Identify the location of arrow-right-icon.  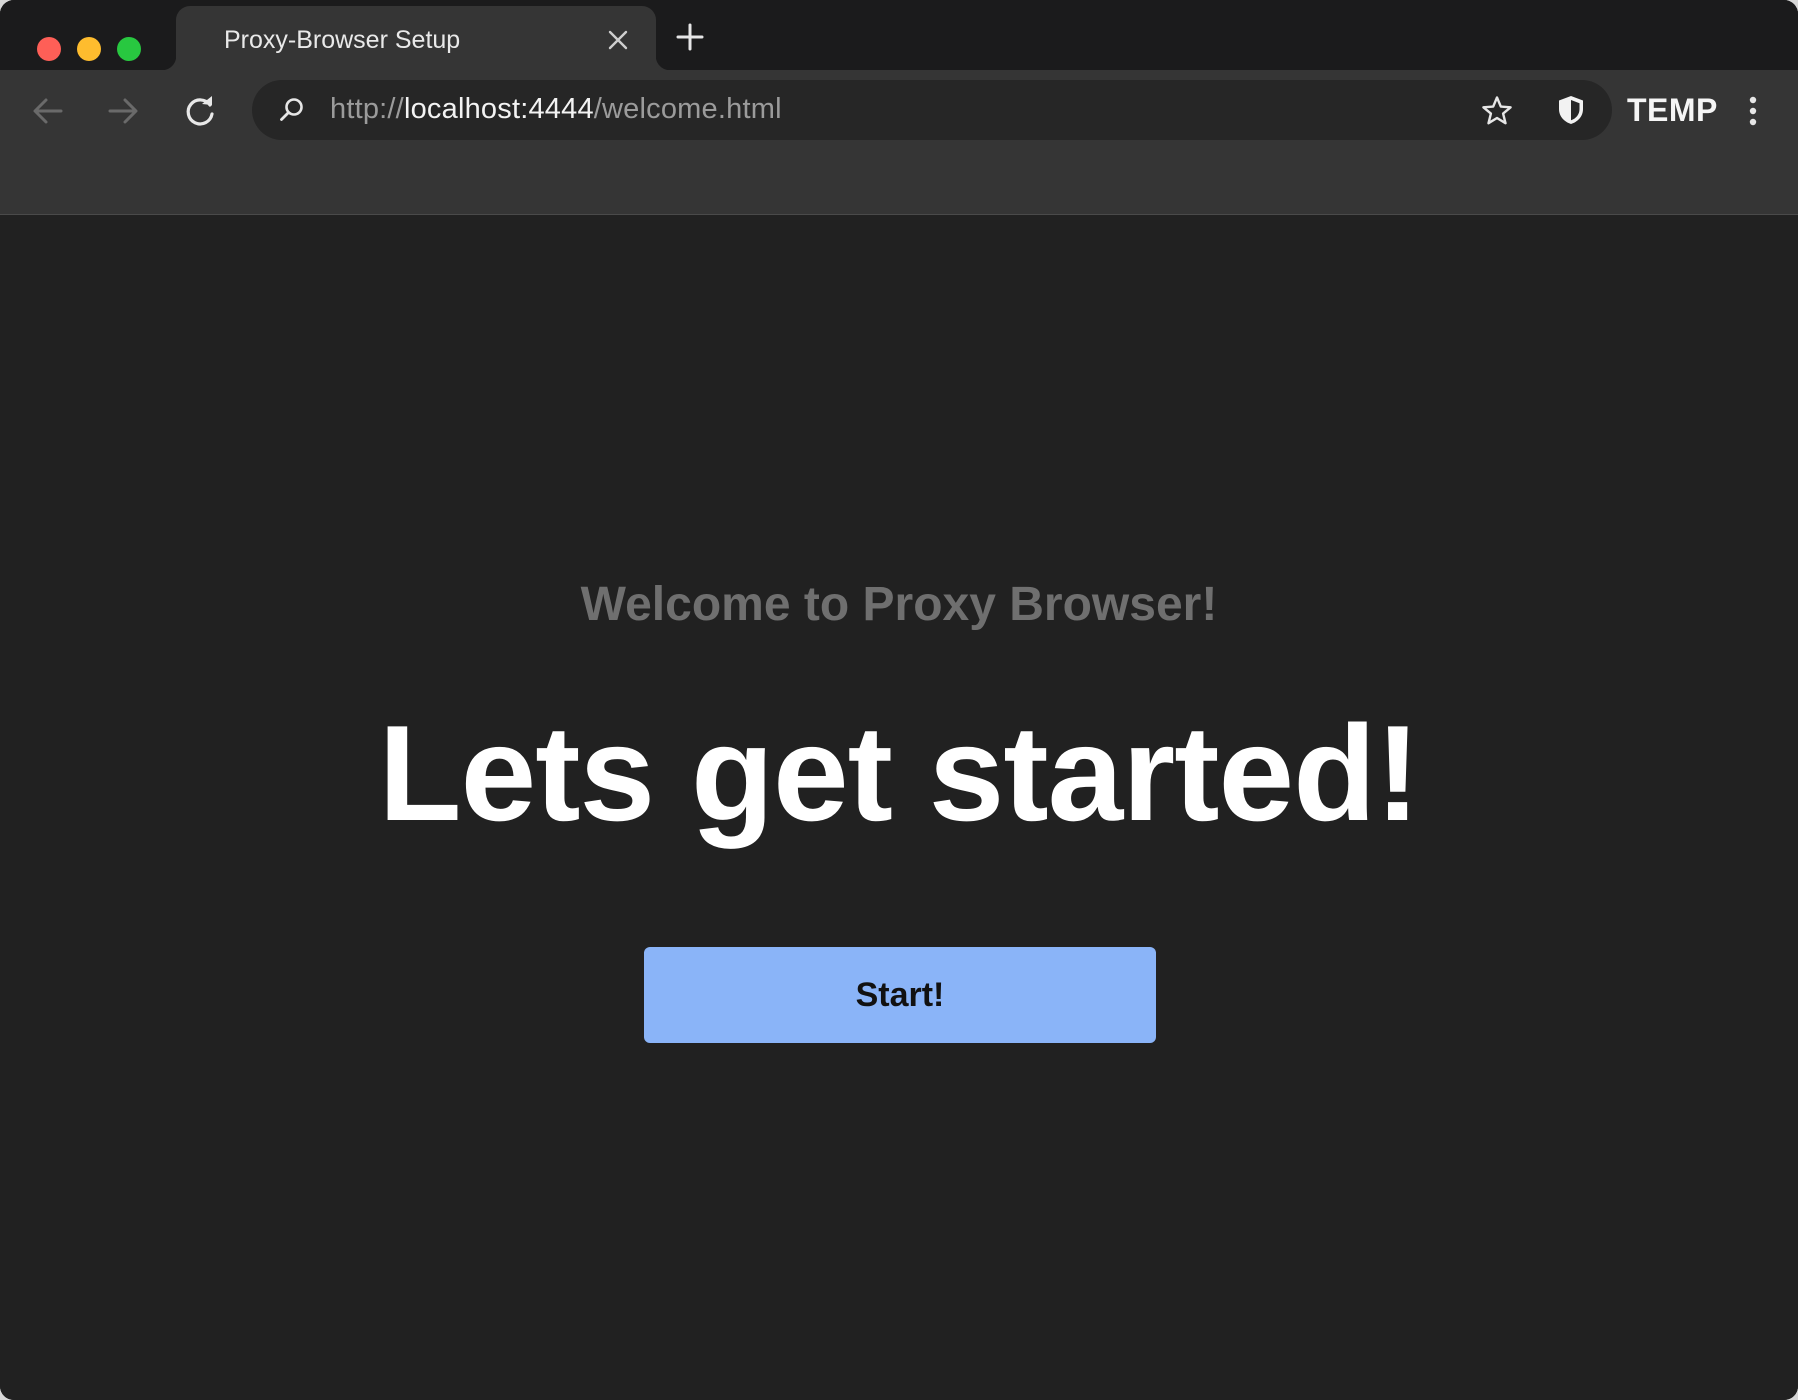
(123, 111).